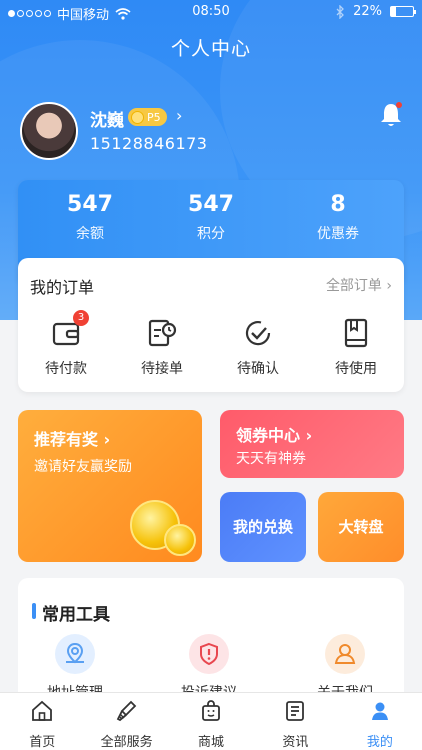 The height and width of the screenshot is (750, 422). What do you see at coordinates (66, 439) in the screenshot?
I see `promo-title: 推荐有奖` at bounding box center [66, 439].